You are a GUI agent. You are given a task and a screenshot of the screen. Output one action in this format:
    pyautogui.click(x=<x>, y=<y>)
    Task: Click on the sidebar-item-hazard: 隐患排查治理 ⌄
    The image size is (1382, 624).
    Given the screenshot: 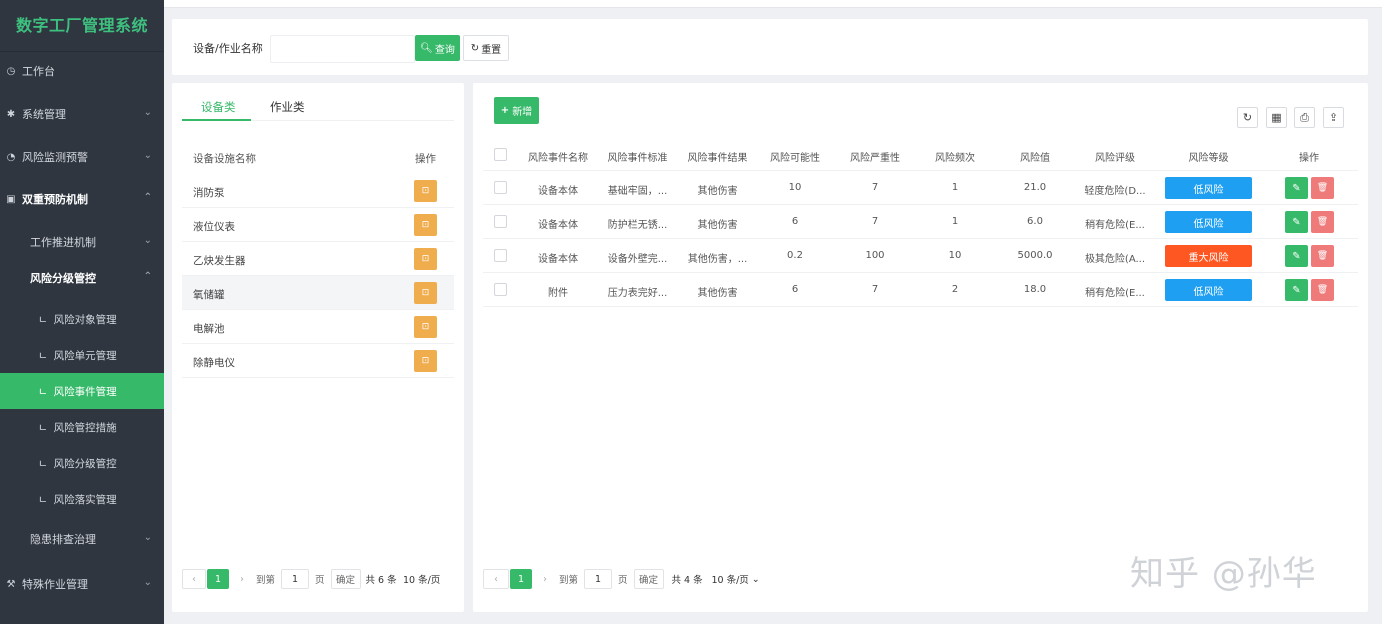 What is the action you would take?
    pyautogui.click(x=82, y=539)
    